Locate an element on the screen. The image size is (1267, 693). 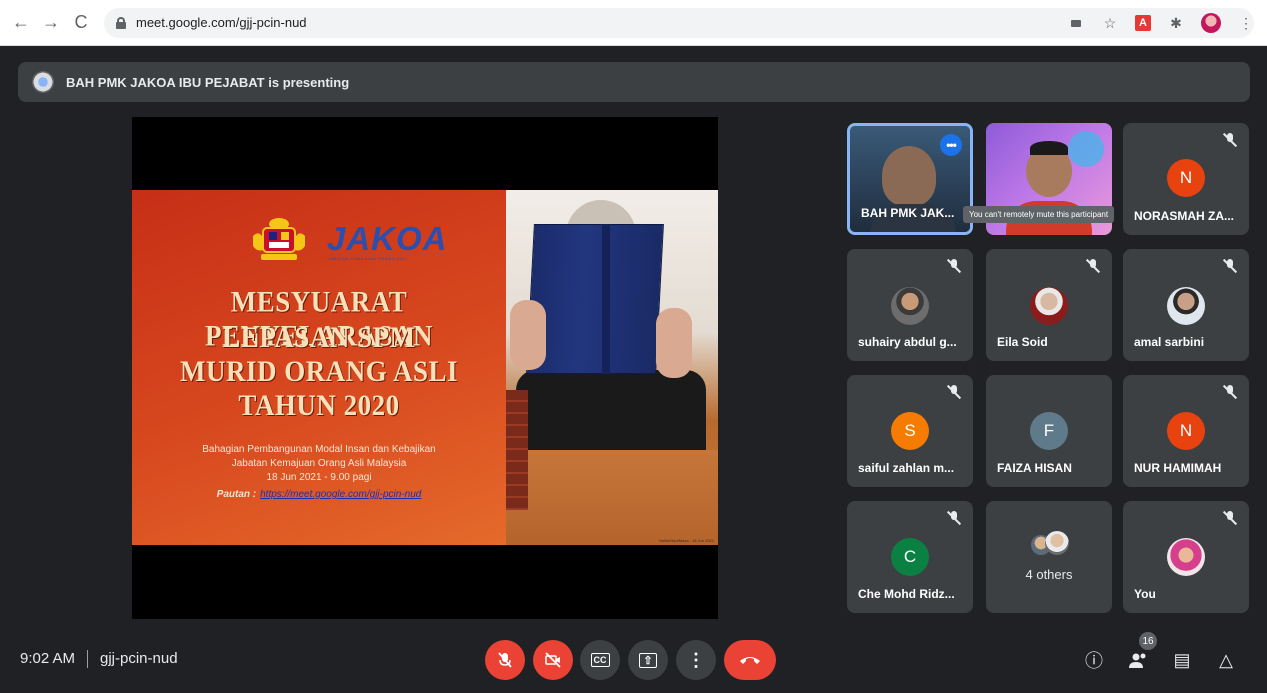
slide-title-line-3: MURID ORANG ASLI is located at coordinates (319, 371).